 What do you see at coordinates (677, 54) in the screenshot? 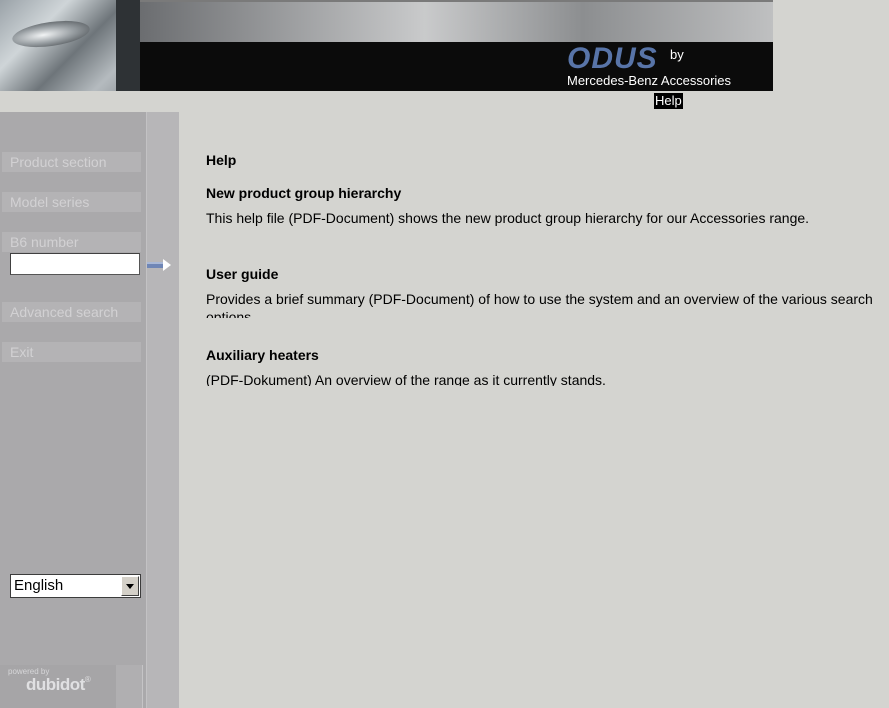
I see `brand-by: by` at bounding box center [677, 54].